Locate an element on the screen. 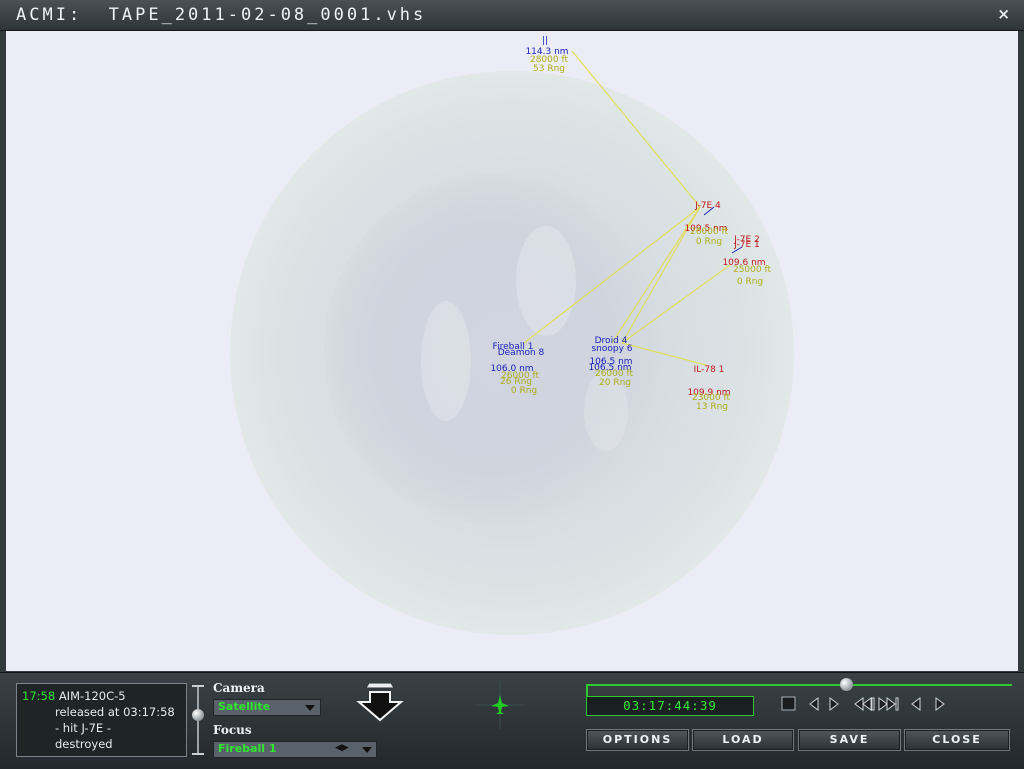 The width and height of the screenshot is (1024, 769). camera-label: Camera is located at coordinates (239, 688).